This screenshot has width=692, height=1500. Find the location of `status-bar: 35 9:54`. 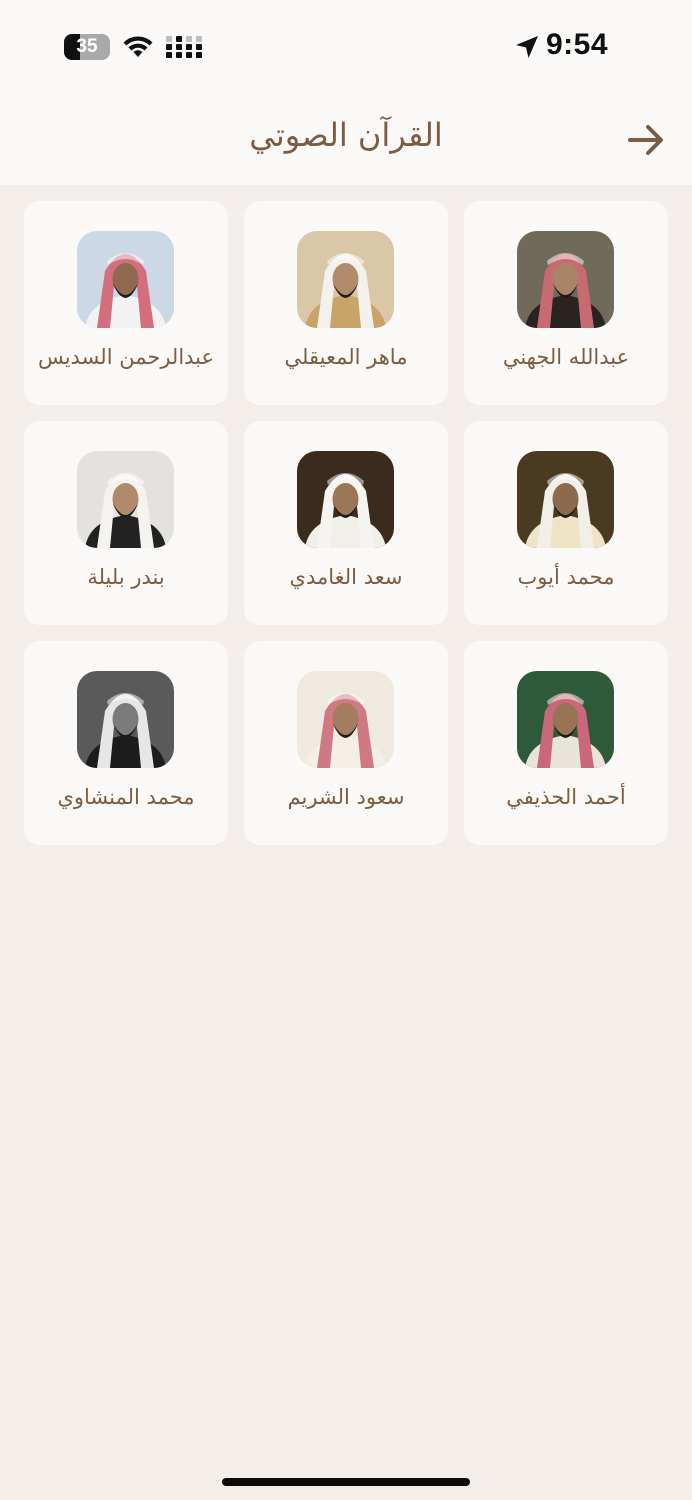

status-bar: 35 9:54 is located at coordinates (346, 46).